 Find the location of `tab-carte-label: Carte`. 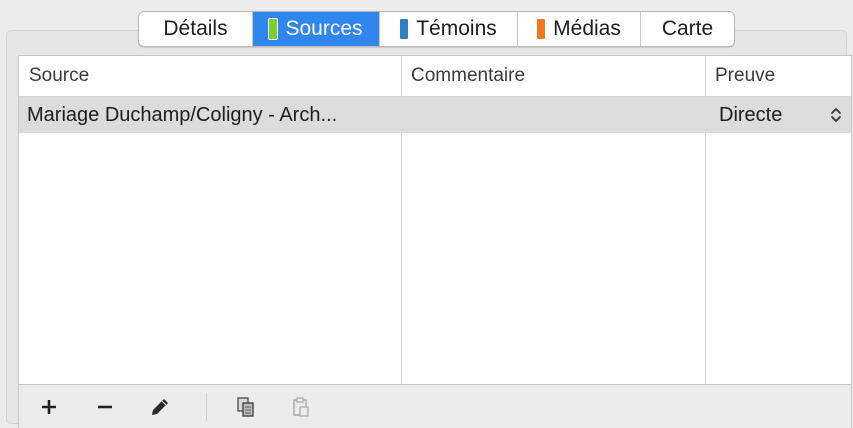

tab-carte-label: Carte is located at coordinates (687, 28).